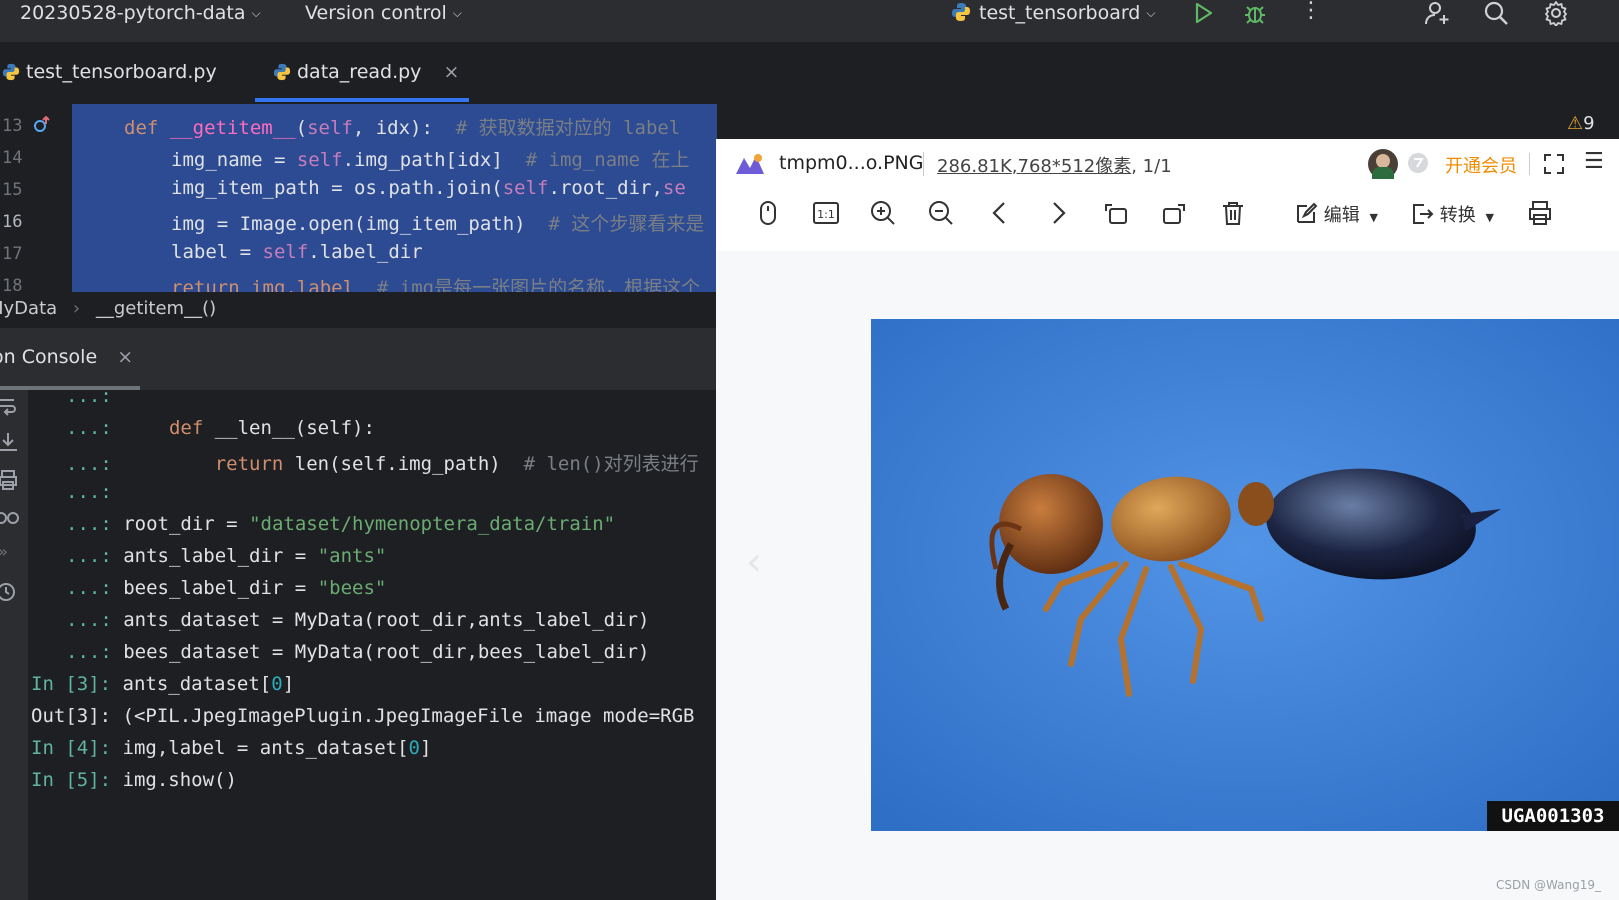 The width and height of the screenshot is (1619, 900). What do you see at coordinates (1383, 164) in the screenshot?
I see `avatar` at bounding box center [1383, 164].